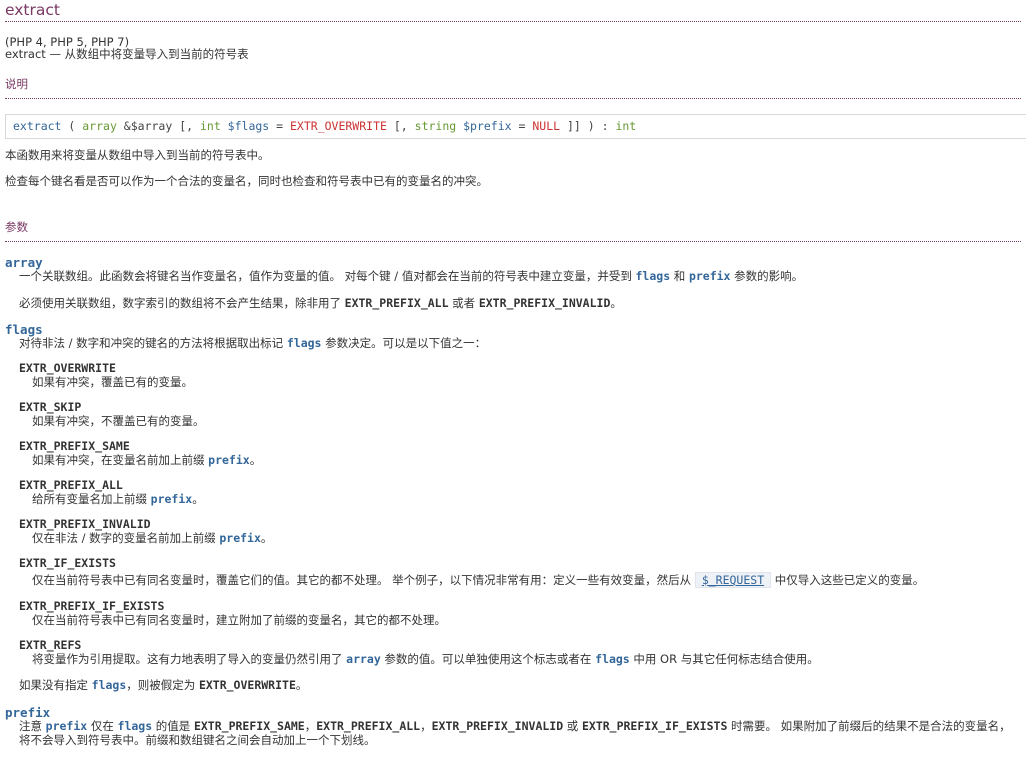  I want to click on synopsis-return-type: int, so click(626, 126).